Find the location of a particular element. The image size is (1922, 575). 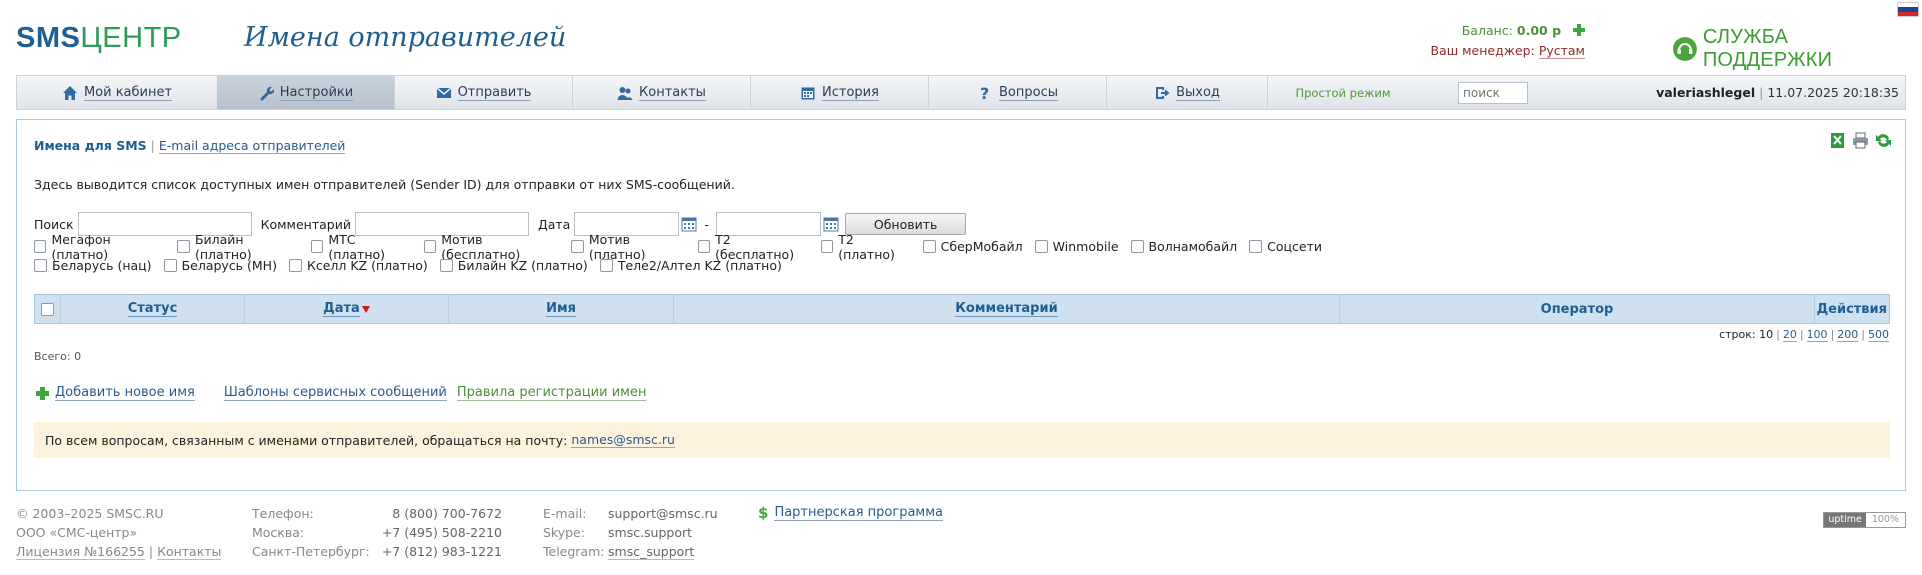

logo-part1: SMS is located at coordinates (48, 38).